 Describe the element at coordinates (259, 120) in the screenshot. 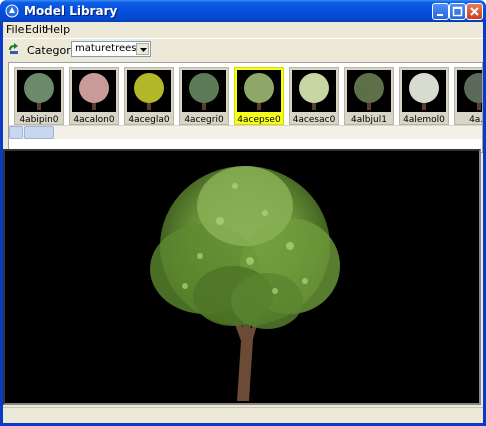

I see `thumbnail-label: 4acepse0` at that location.